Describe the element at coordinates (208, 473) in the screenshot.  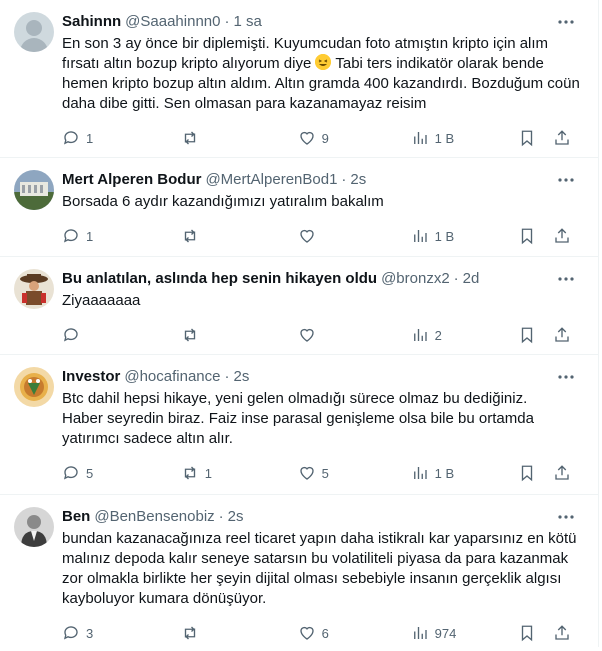
I see `retweet-count: 1` at that location.